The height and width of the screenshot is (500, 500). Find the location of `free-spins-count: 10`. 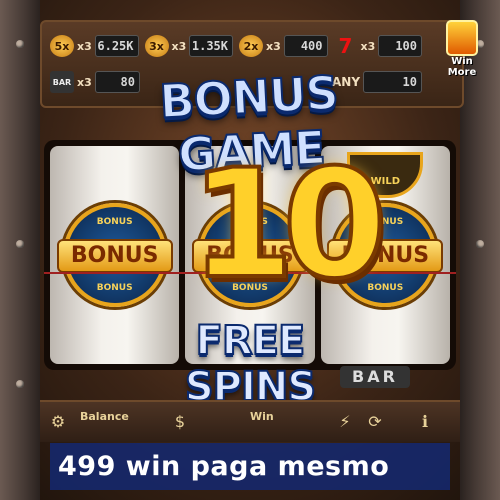

free-spins-count: 10 is located at coordinates (288, 225).